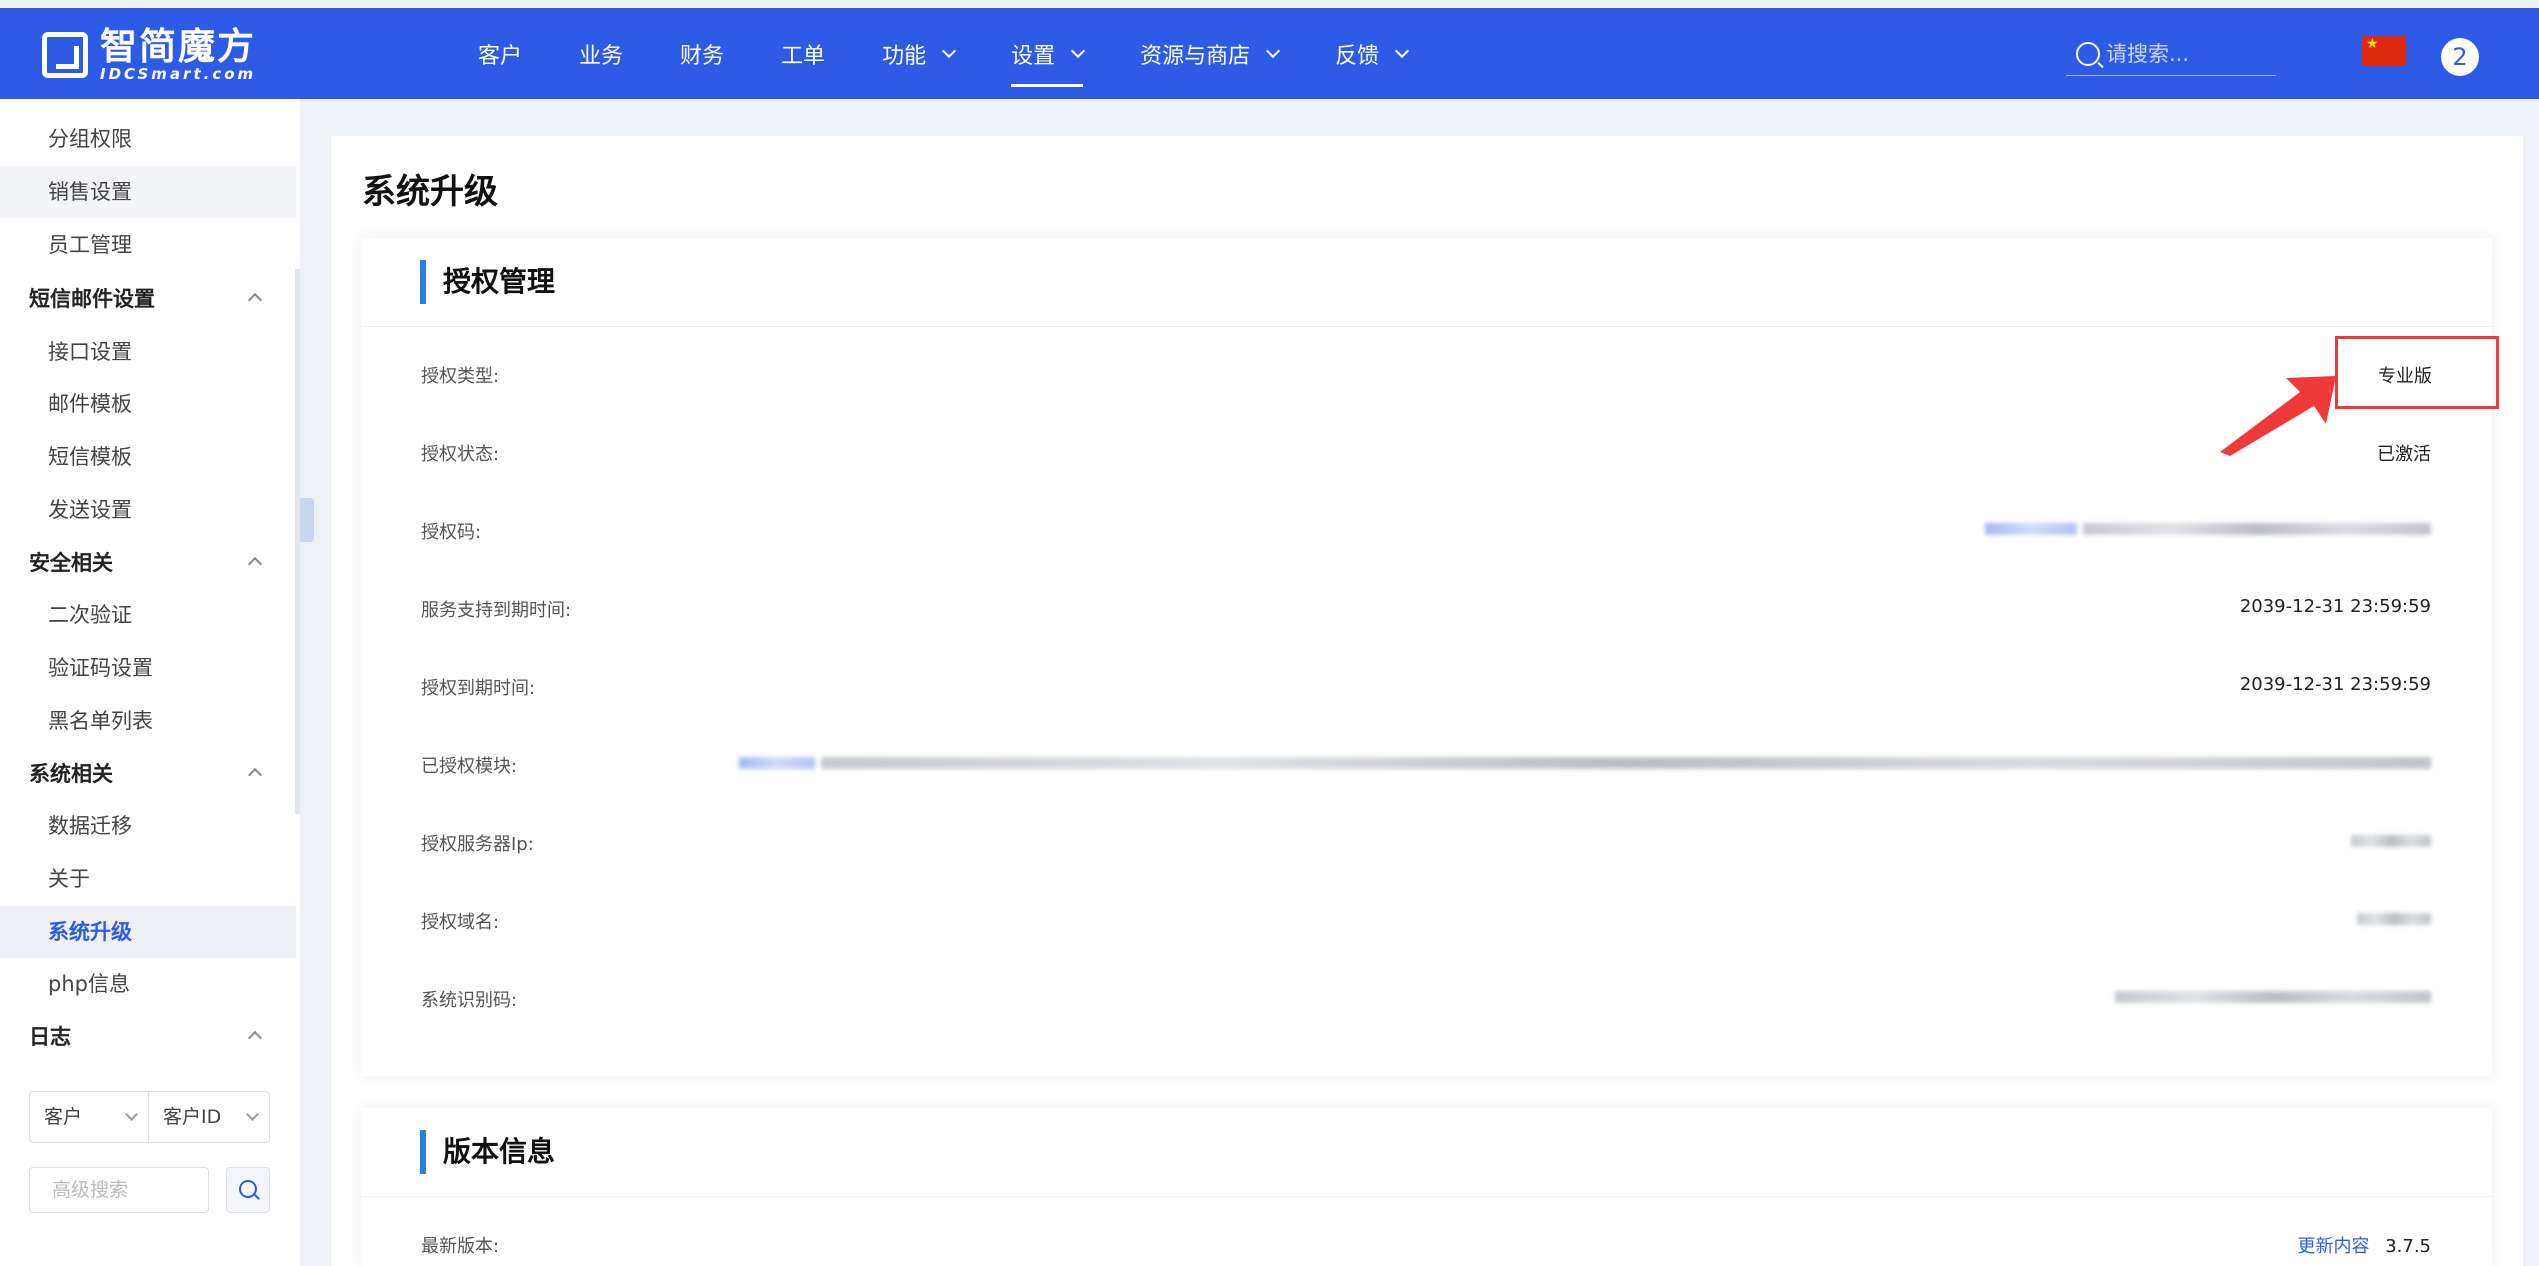 The width and height of the screenshot is (2539, 1266). I want to click on nav-features: 功能, so click(919, 53).